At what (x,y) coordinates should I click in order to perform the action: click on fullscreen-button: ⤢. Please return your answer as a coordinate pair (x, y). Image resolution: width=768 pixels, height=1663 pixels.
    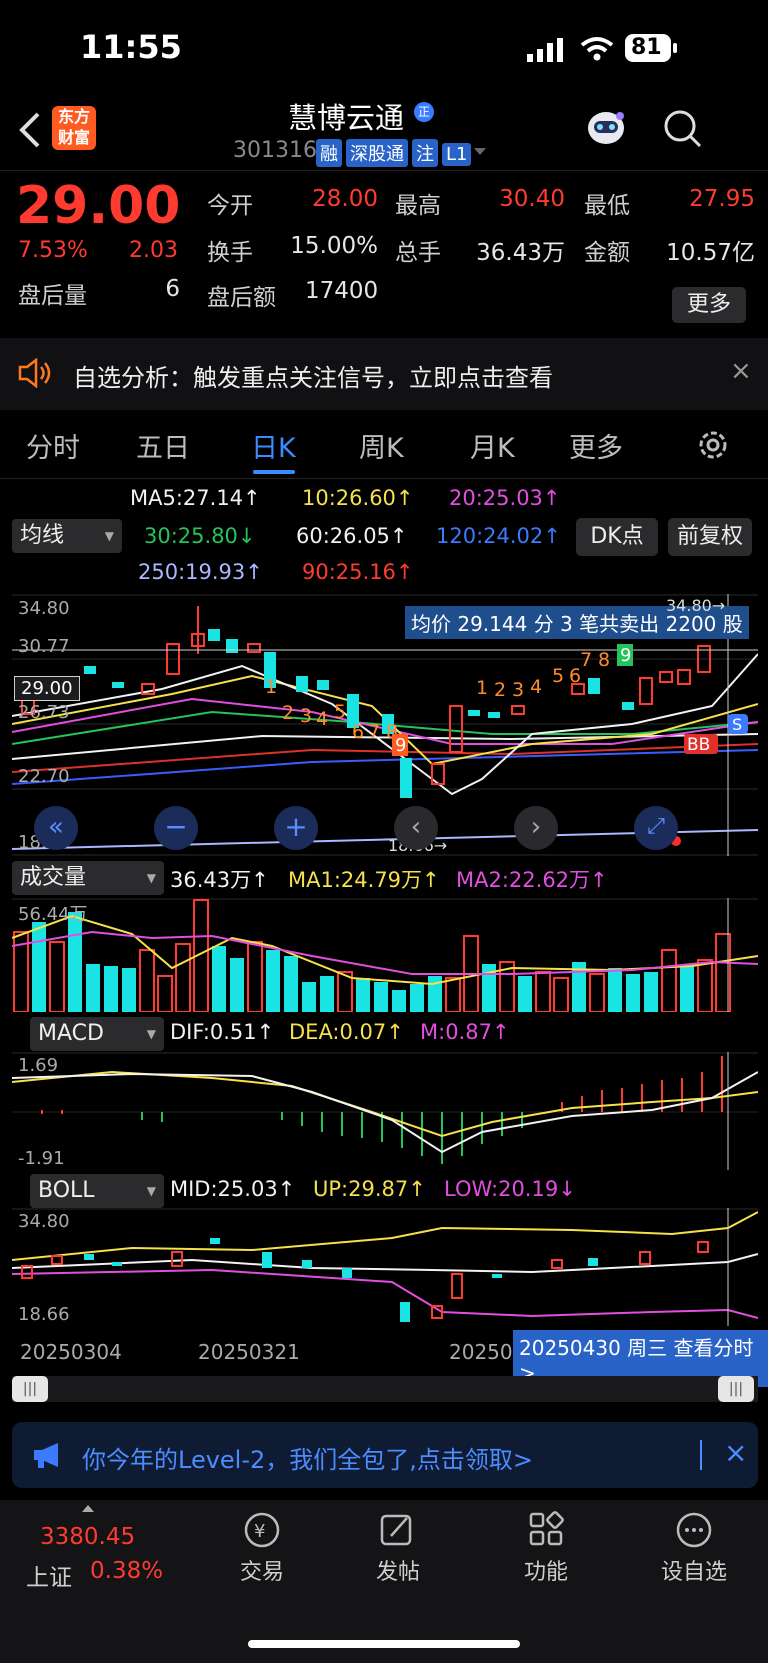
    Looking at the image, I should click on (656, 828).